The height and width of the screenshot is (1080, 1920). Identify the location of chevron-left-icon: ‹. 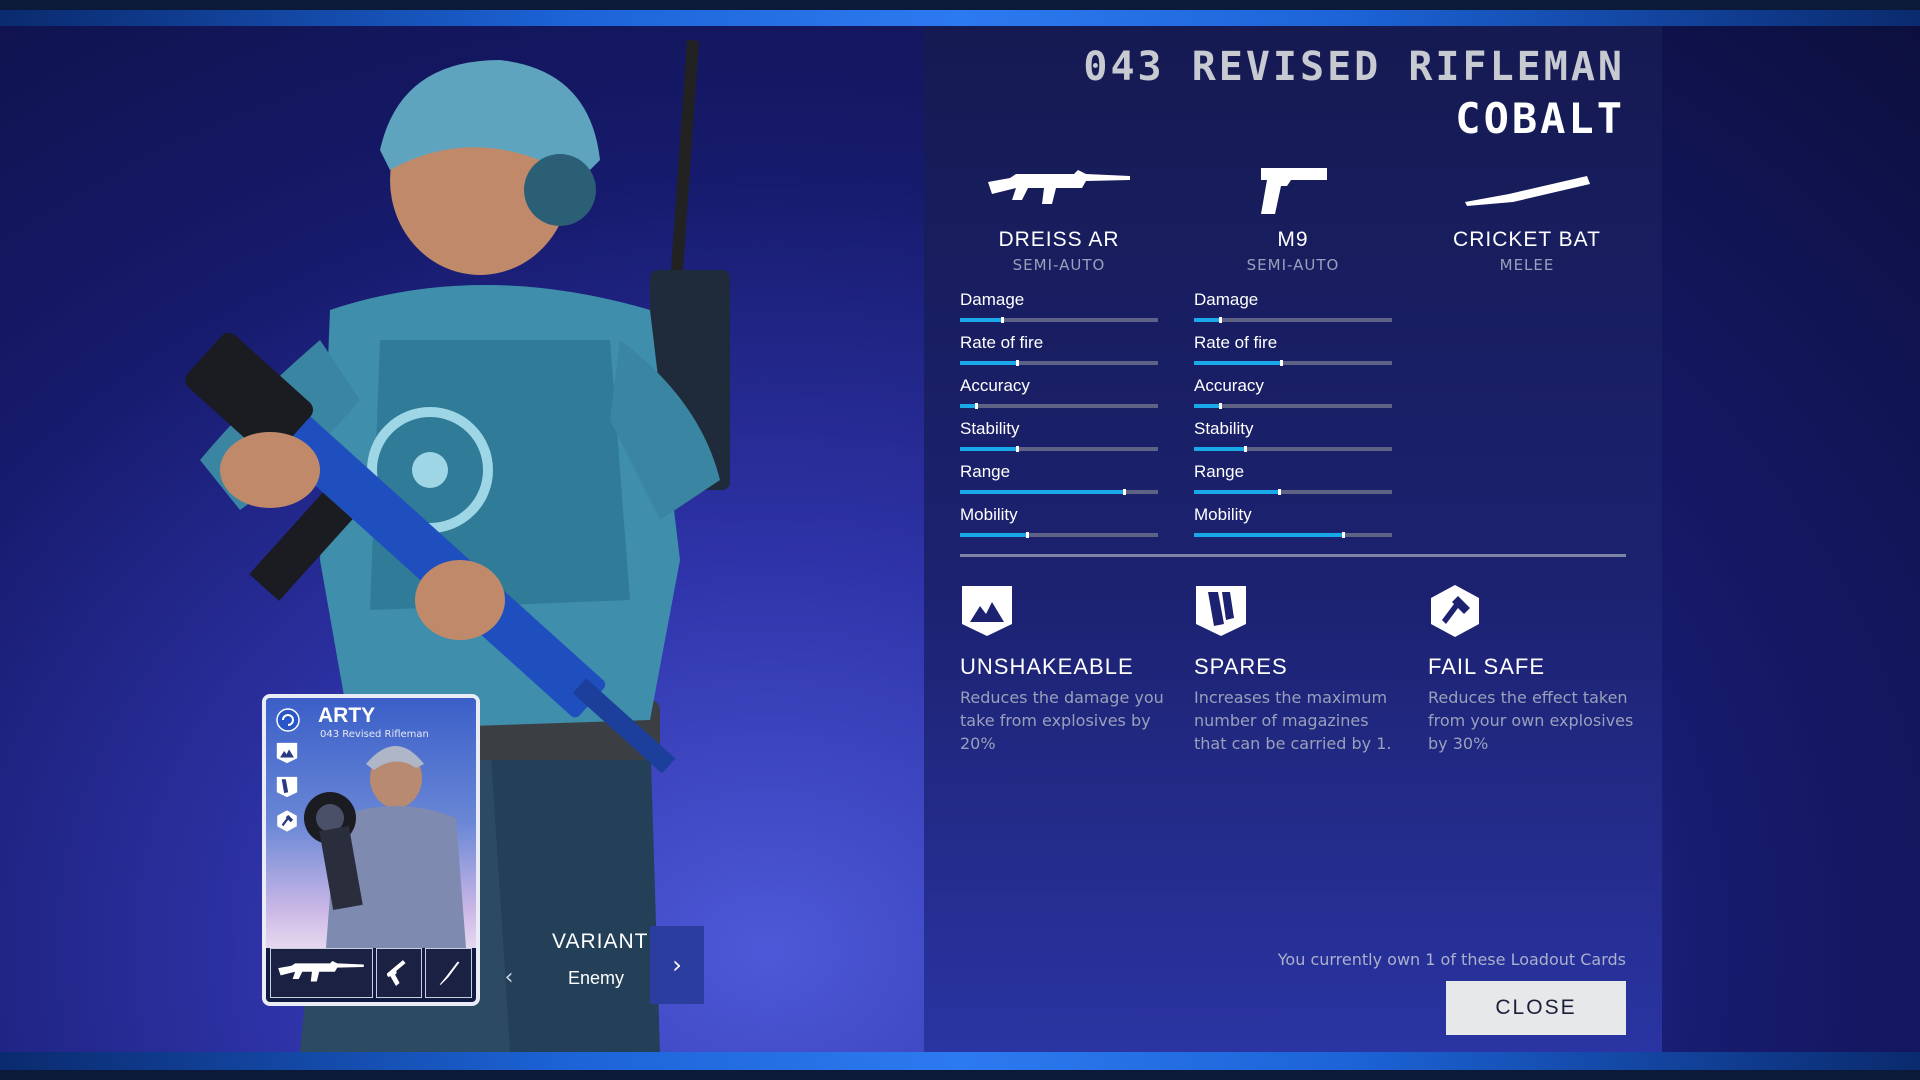
(509, 977).